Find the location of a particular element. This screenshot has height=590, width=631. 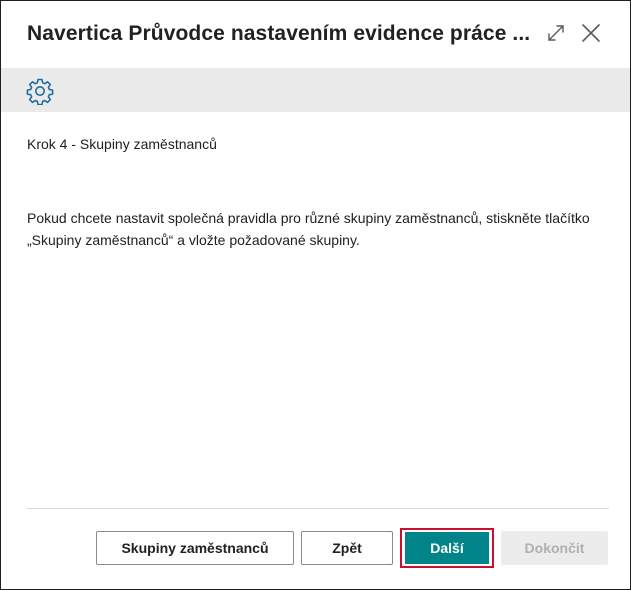

expand-button is located at coordinates (556, 33).